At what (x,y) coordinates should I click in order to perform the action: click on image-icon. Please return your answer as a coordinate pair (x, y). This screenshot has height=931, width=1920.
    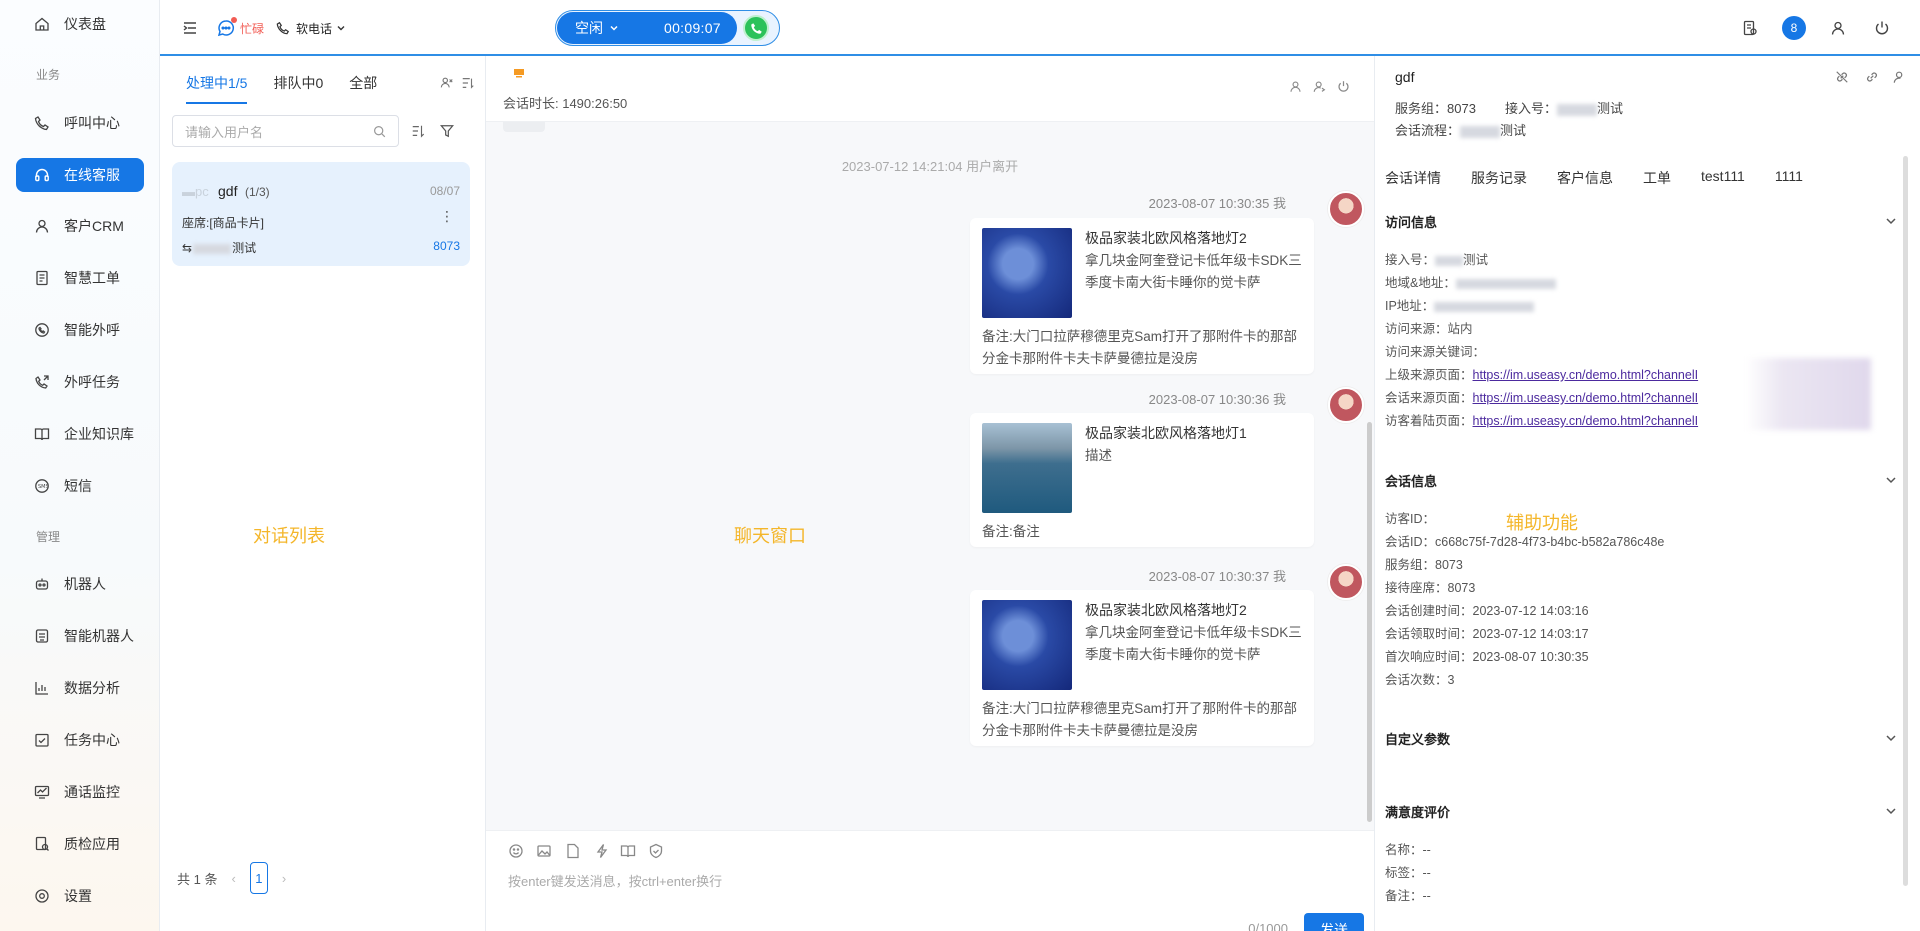
    Looking at the image, I should click on (545, 852).